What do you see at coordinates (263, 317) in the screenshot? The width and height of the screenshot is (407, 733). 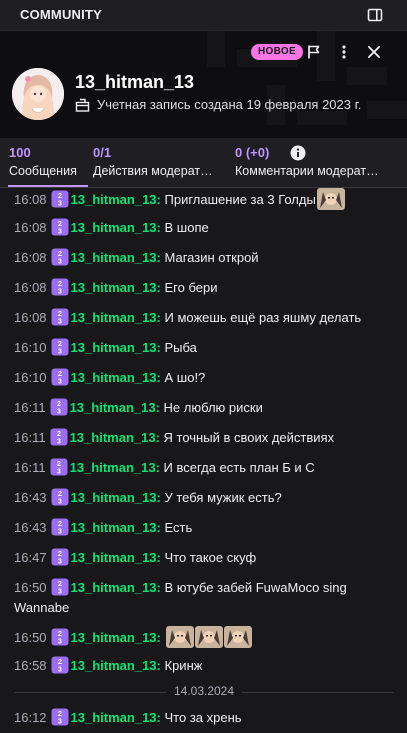 I see `message-text: И можешь ещё раз яшму делать` at bounding box center [263, 317].